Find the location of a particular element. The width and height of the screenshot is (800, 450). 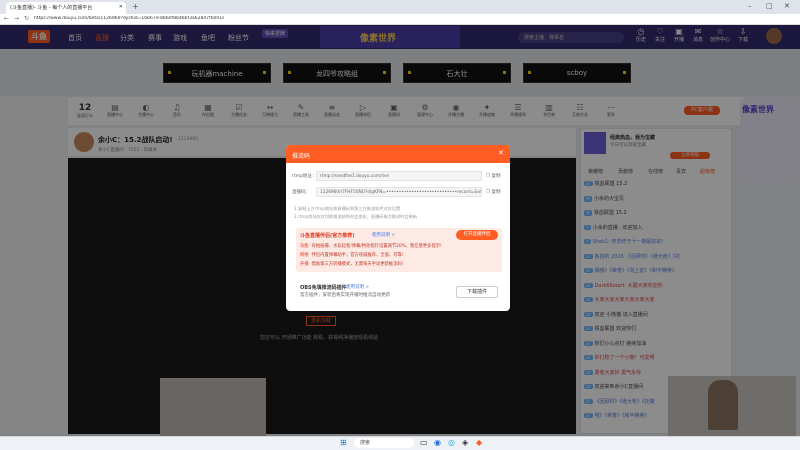

obs-plugin-title: OBS免填推流码插件 is located at coordinates (323, 288).